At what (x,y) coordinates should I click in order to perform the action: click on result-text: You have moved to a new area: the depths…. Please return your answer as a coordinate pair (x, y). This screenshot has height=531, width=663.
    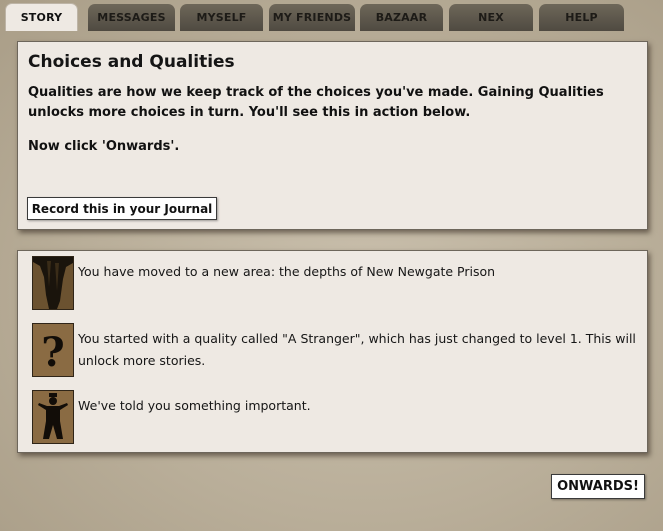
    Looking at the image, I should click on (287, 271).